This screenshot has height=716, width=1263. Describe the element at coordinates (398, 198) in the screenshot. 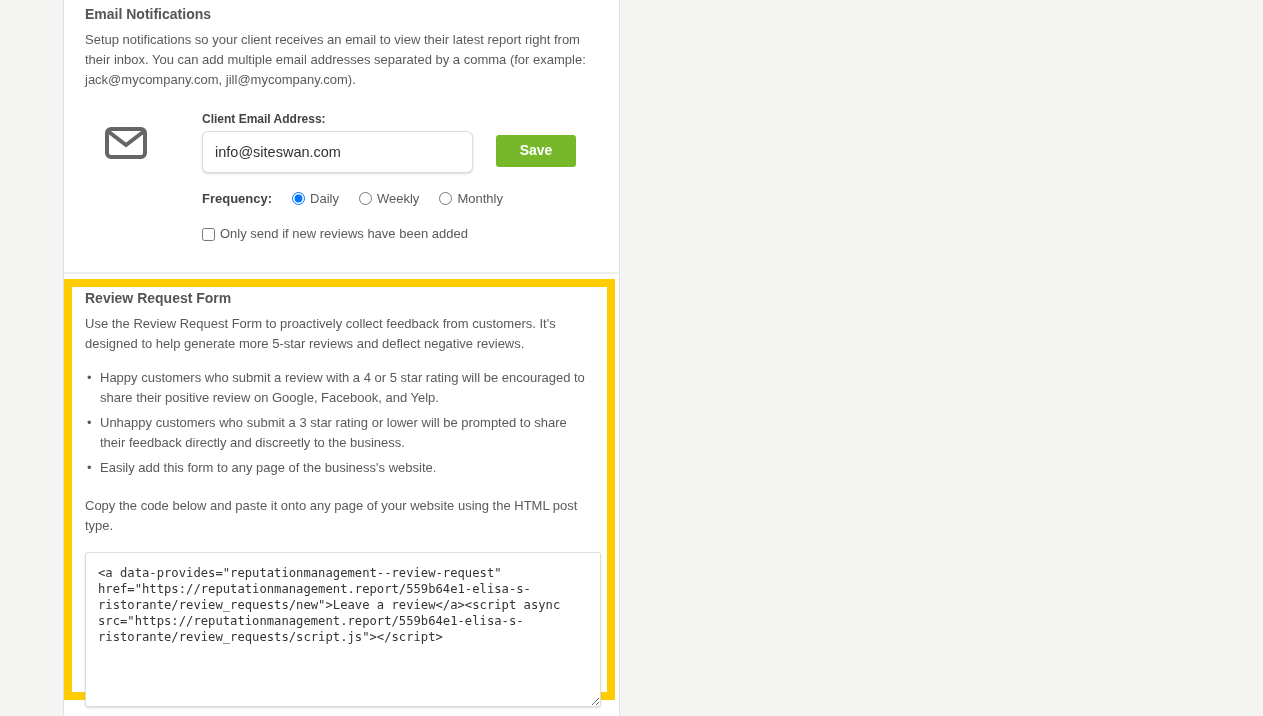

I see `radio-label: Weekly` at that location.